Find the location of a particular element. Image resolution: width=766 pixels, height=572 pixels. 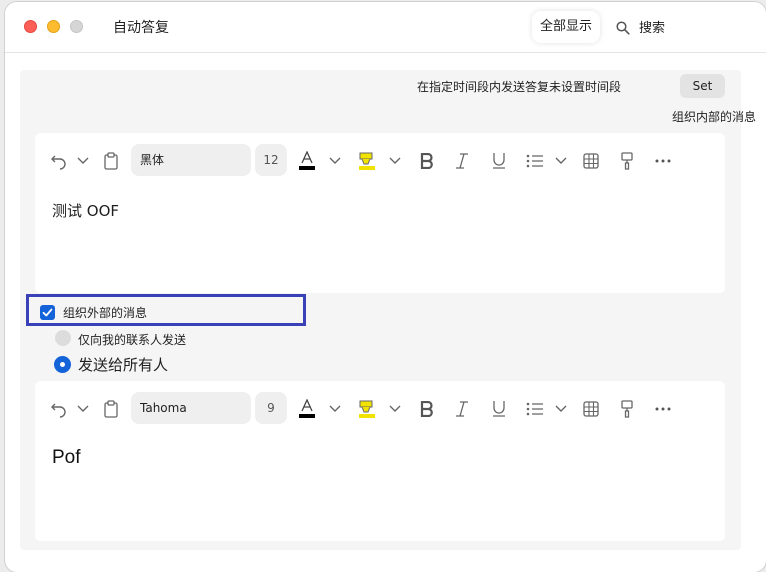

schedule-text: 在指定时间段内发送答复未设置时间段 is located at coordinates (519, 87).